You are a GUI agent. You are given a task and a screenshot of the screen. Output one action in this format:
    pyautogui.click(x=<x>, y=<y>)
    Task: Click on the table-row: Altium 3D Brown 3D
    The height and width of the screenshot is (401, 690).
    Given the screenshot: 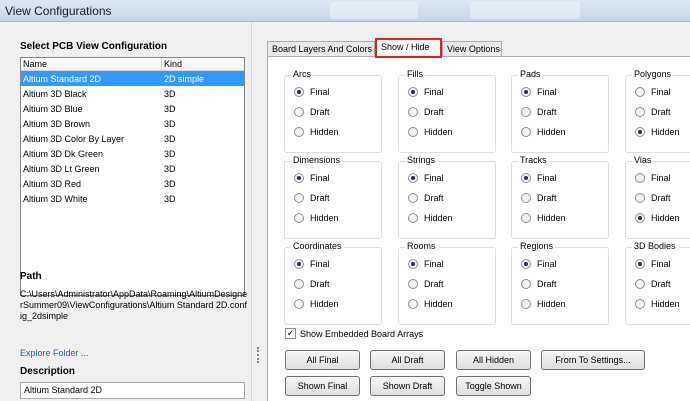 What is the action you would take?
    pyautogui.click(x=132, y=123)
    